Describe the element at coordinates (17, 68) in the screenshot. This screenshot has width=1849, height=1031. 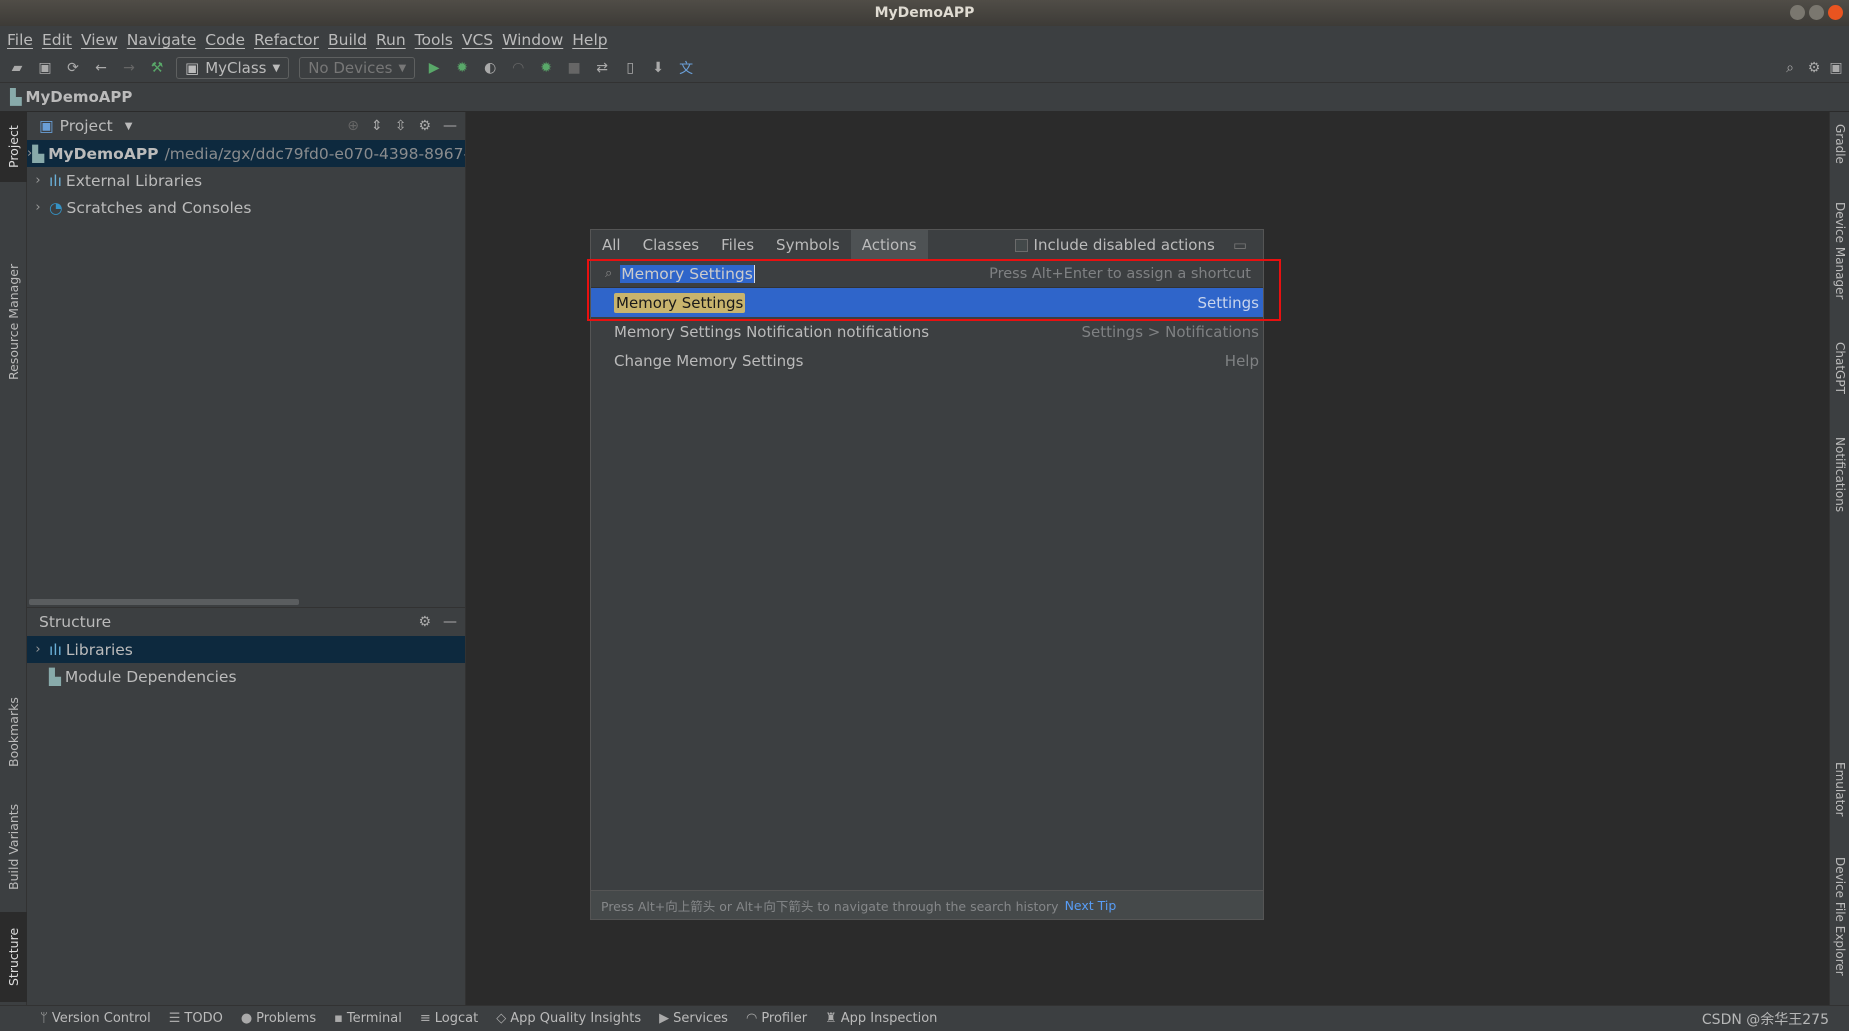
I see `open-folder-icon: ▰` at that location.